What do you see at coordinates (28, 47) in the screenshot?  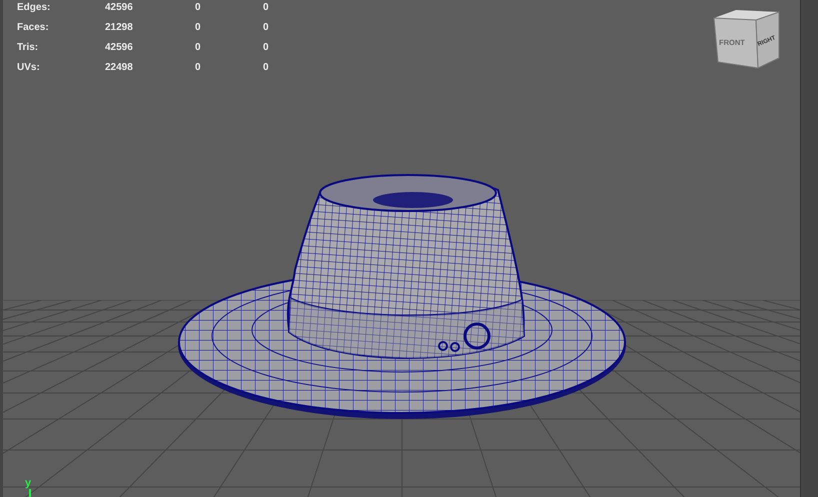 I see `stat-label: Tris:` at bounding box center [28, 47].